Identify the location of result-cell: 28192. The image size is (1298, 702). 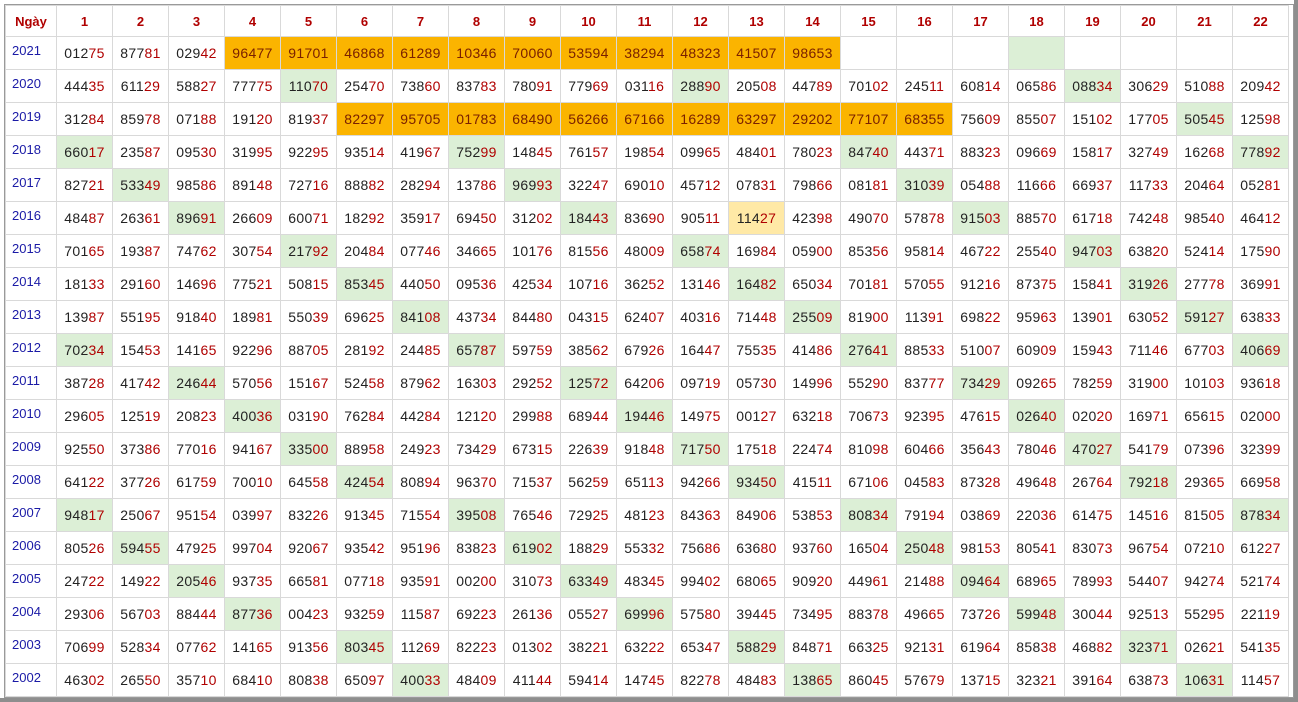
(364, 350).